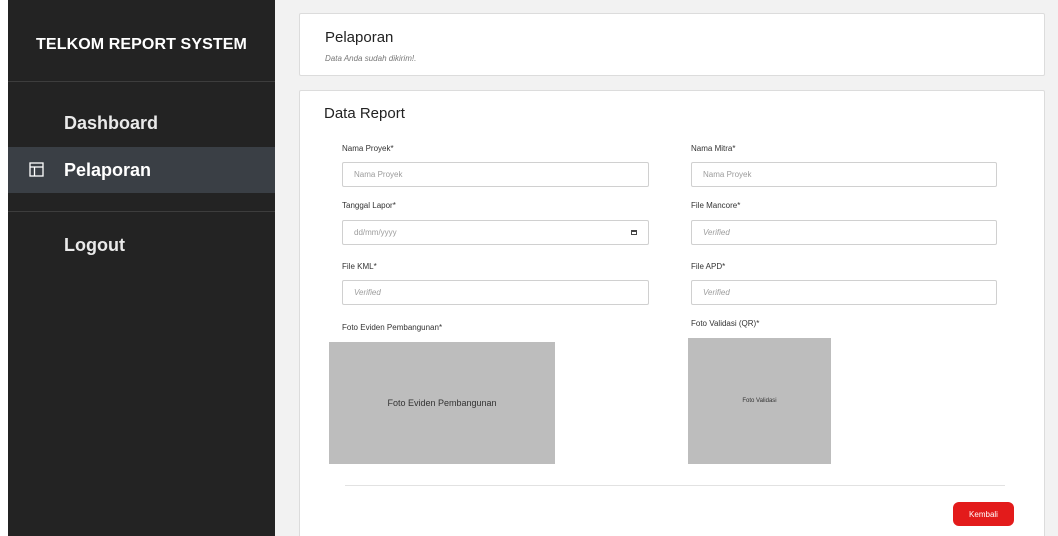 The height and width of the screenshot is (536, 1058). What do you see at coordinates (708, 266) in the screenshot?
I see `file-apd-label: File APD*` at bounding box center [708, 266].